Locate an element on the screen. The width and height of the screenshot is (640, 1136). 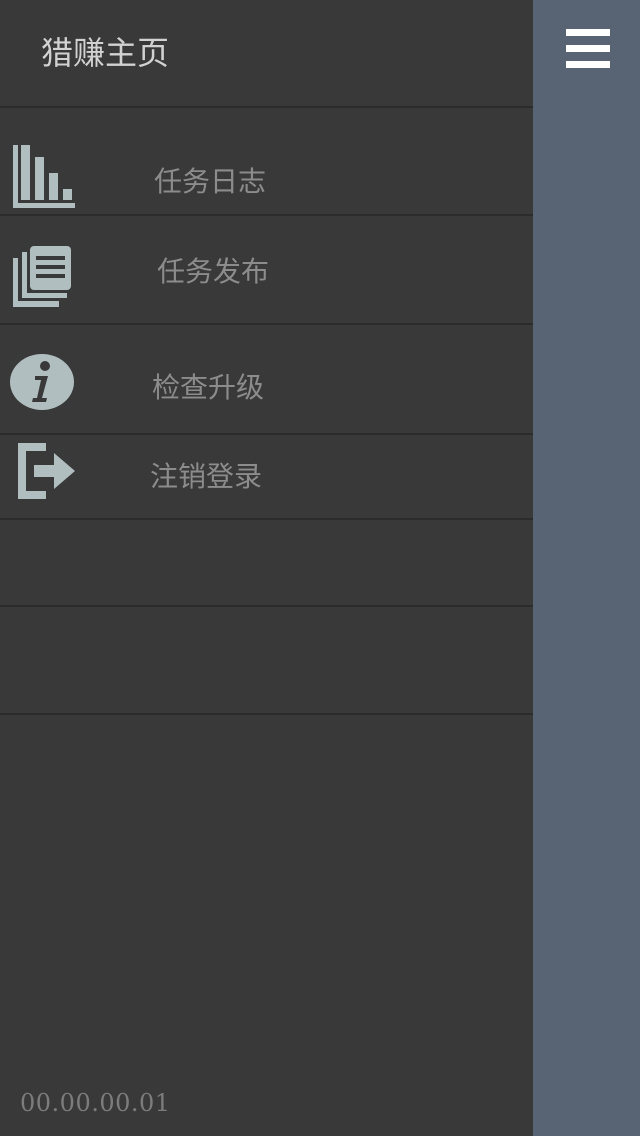
logout-icon is located at coordinates (46, 471).